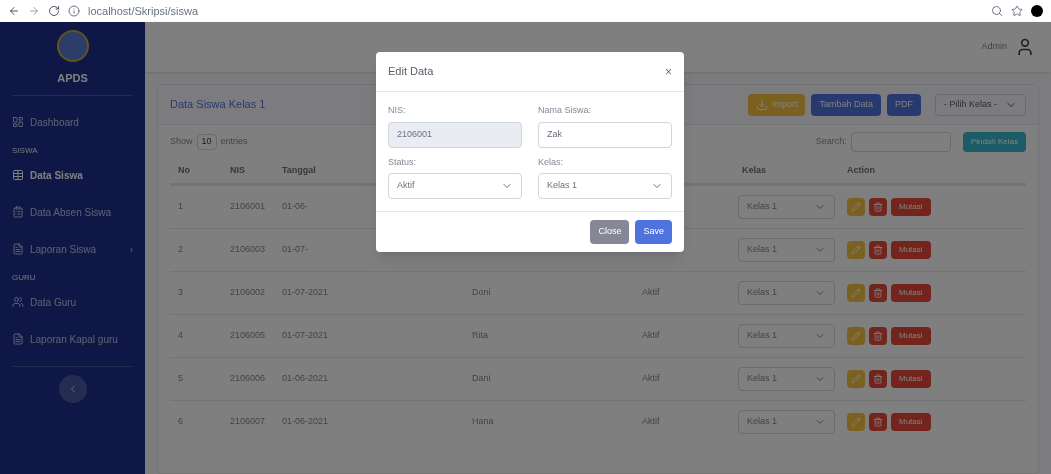 The height and width of the screenshot is (474, 1051). Describe the element at coordinates (605, 134) in the screenshot. I see `input-field: Zak` at that location.